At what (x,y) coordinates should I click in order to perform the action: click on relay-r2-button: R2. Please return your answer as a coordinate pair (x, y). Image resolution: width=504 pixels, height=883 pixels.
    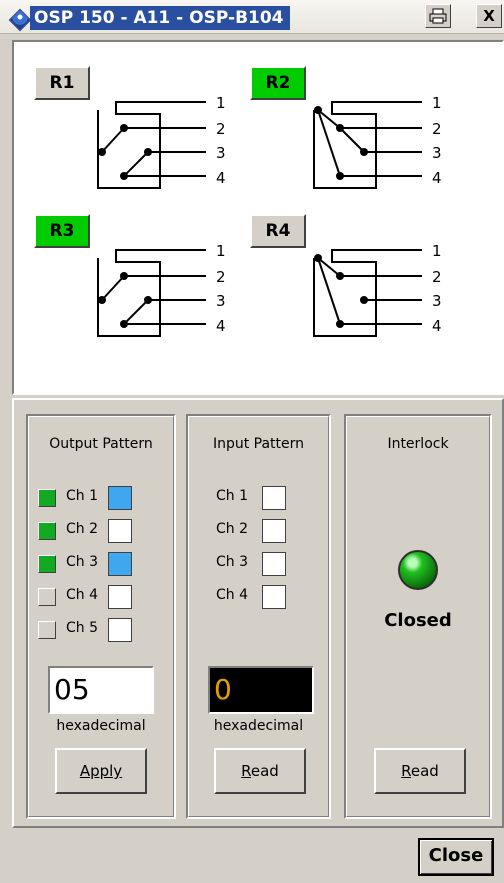
    Looking at the image, I should click on (278, 83).